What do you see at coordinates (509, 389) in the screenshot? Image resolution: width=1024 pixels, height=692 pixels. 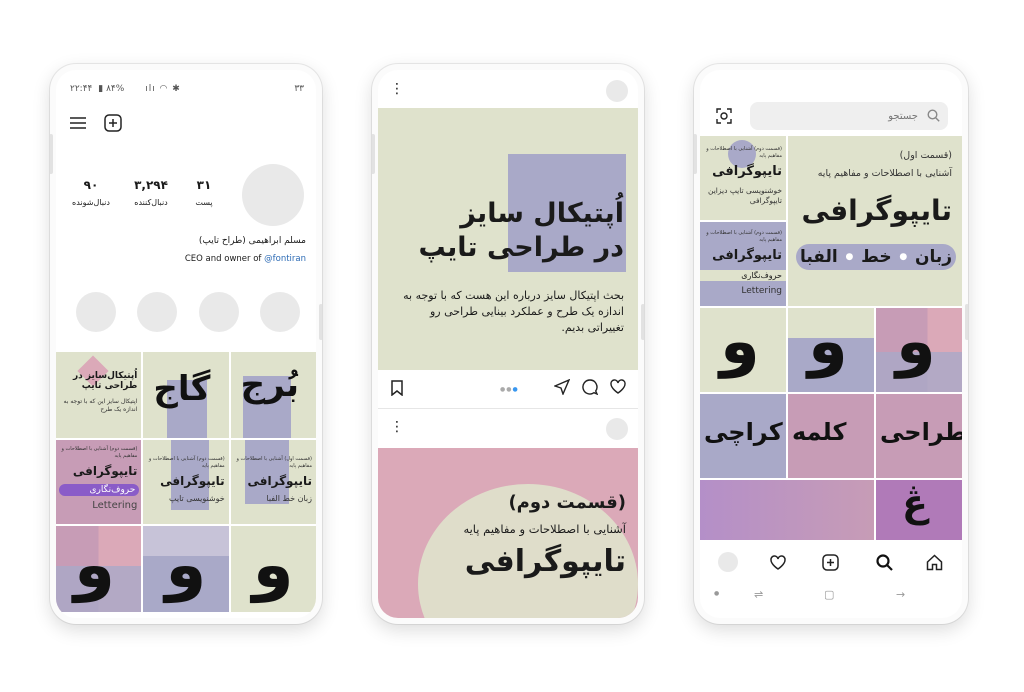 I see `carousel-dots: ●●●` at bounding box center [509, 389].